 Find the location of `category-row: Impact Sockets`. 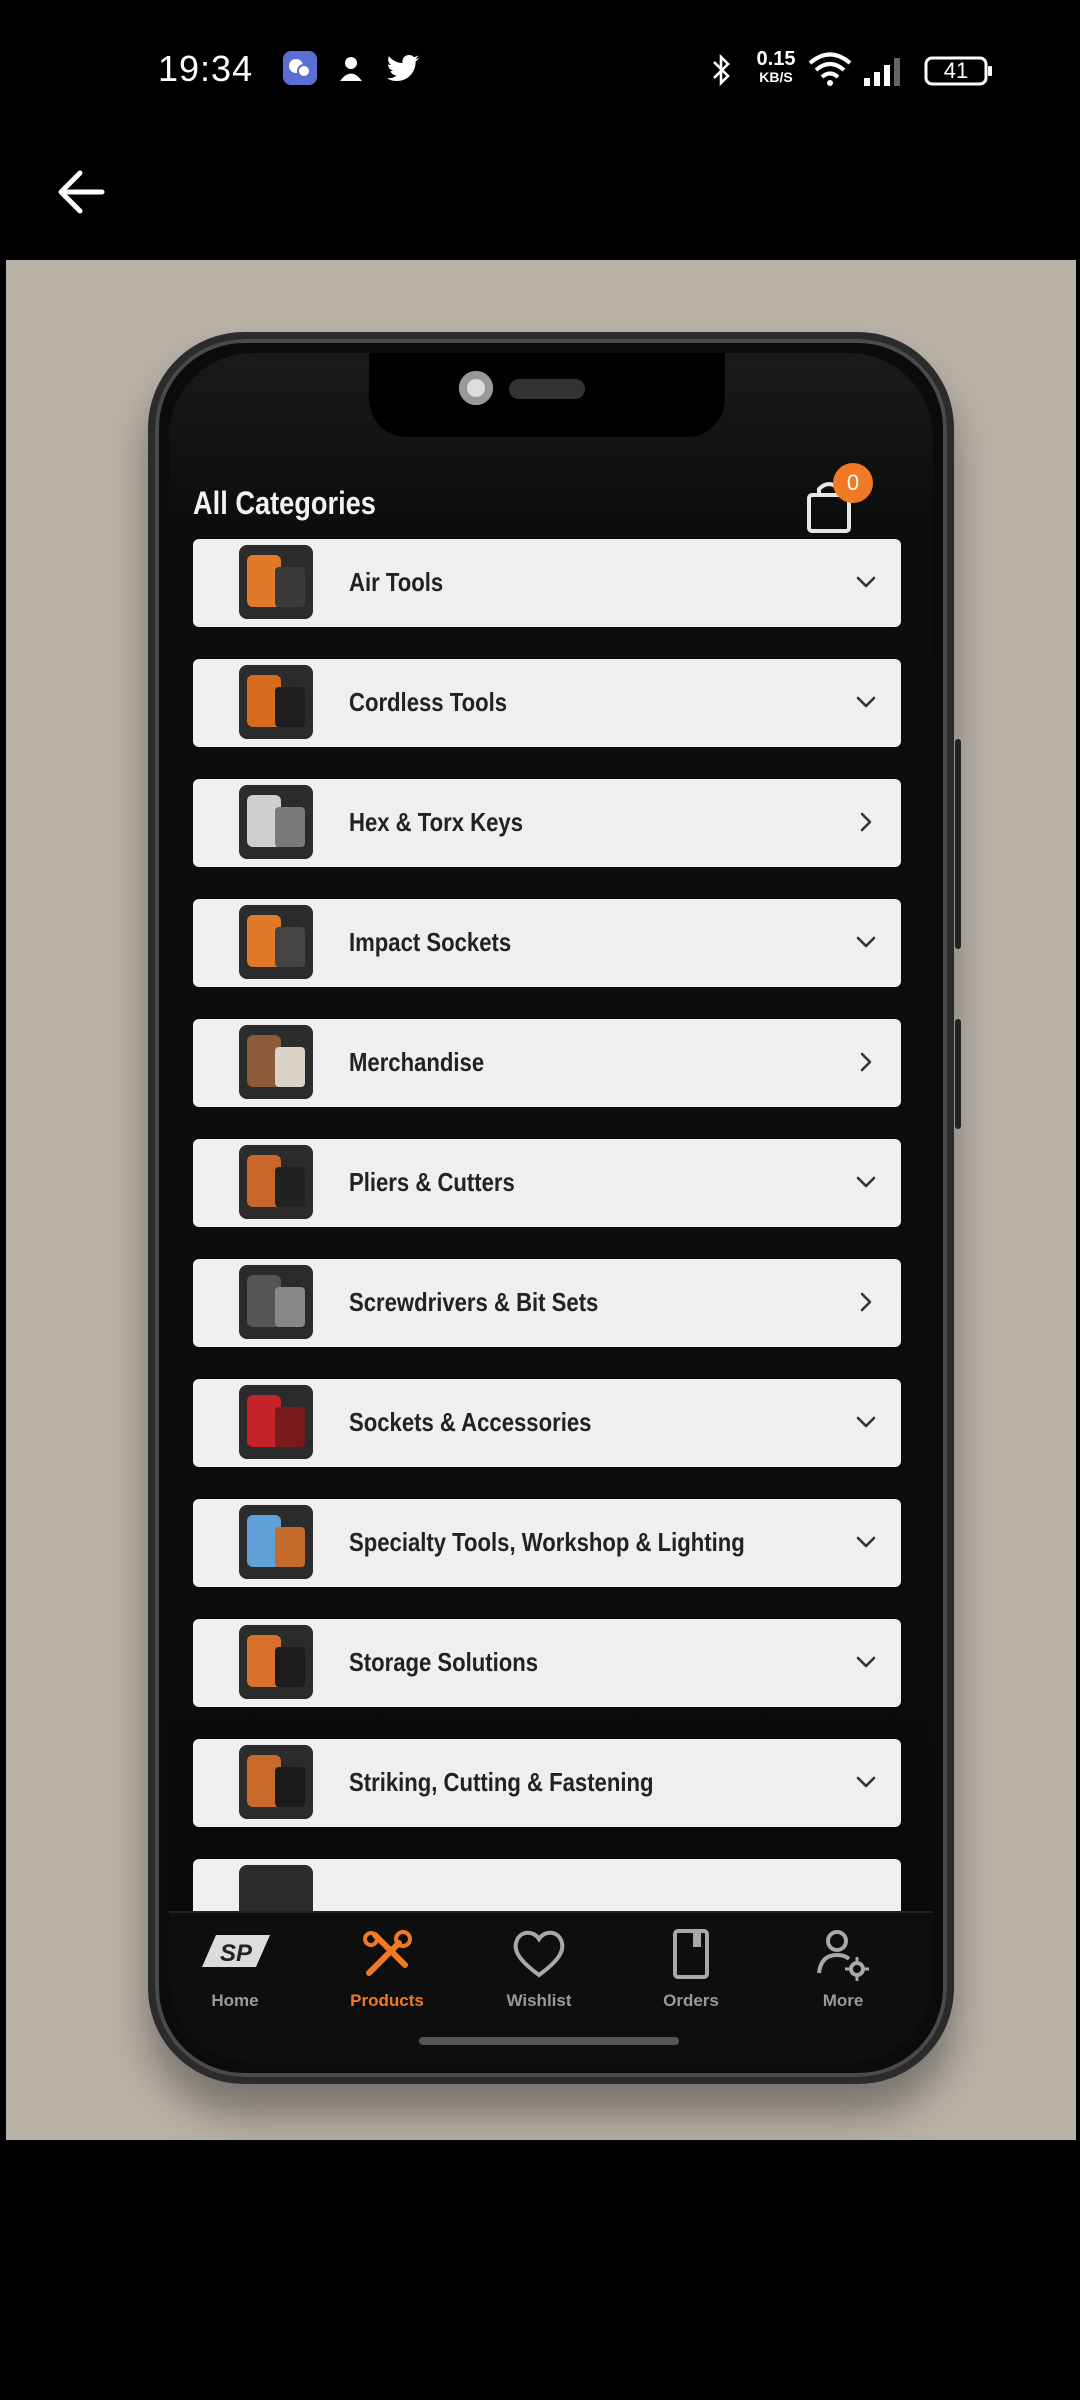

category-row: Impact Sockets is located at coordinates (547, 943).